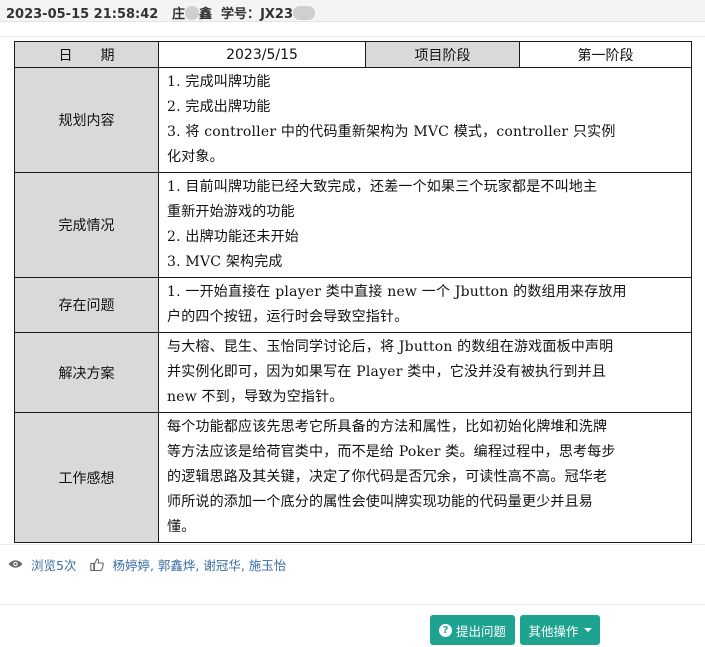 The width and height of the screenshot is (705, 647). I want to click on table-row-date: 日 期 2023/5/15 项目阶段 第一阶段, so click(353, 54).